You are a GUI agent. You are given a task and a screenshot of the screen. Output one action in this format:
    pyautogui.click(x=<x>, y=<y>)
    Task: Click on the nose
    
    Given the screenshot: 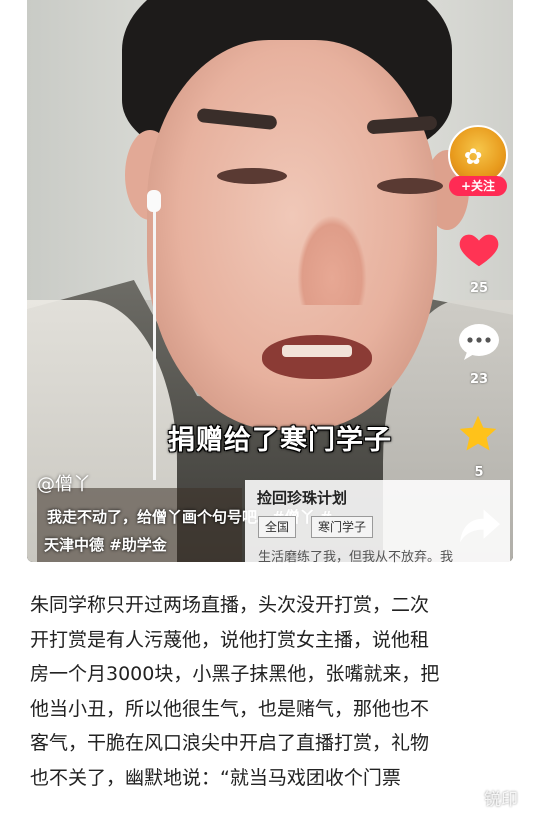 What is the action you would take?
    pyautogui.click(x=332, y=260)
    